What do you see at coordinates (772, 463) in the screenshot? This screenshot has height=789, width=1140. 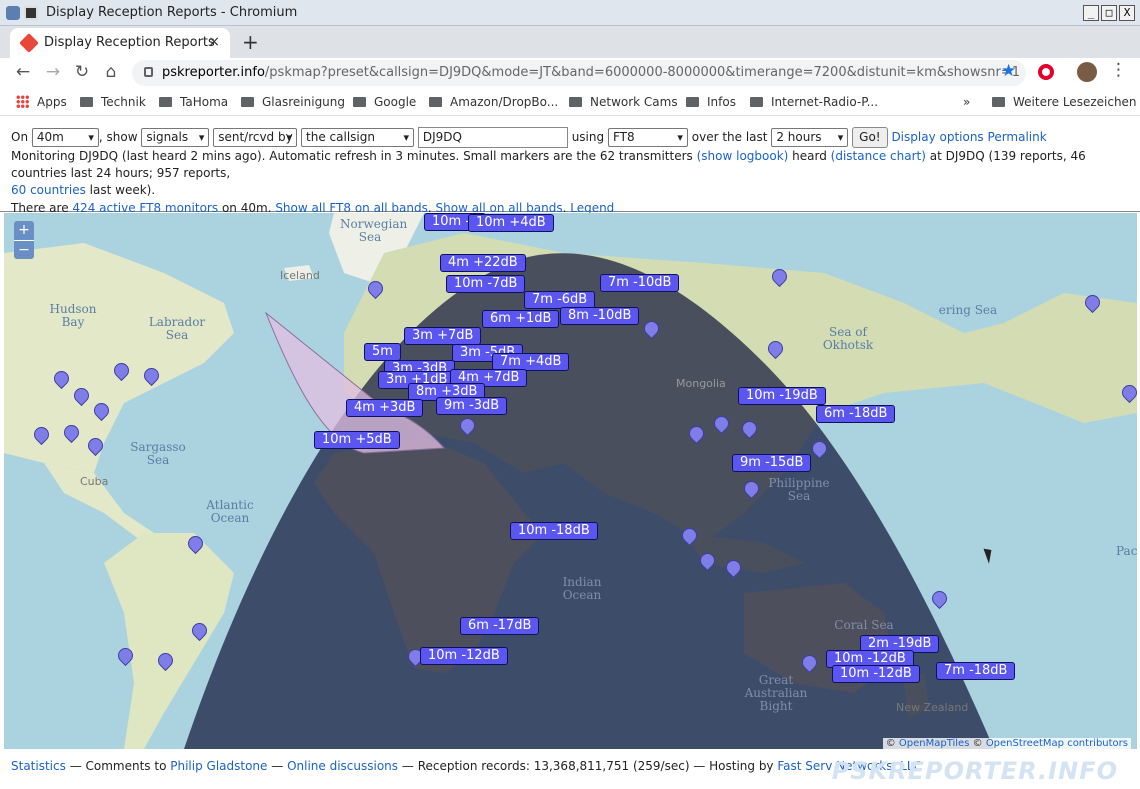 I see `spot-label: 9m -15dB` at bounding box center [772, 463].